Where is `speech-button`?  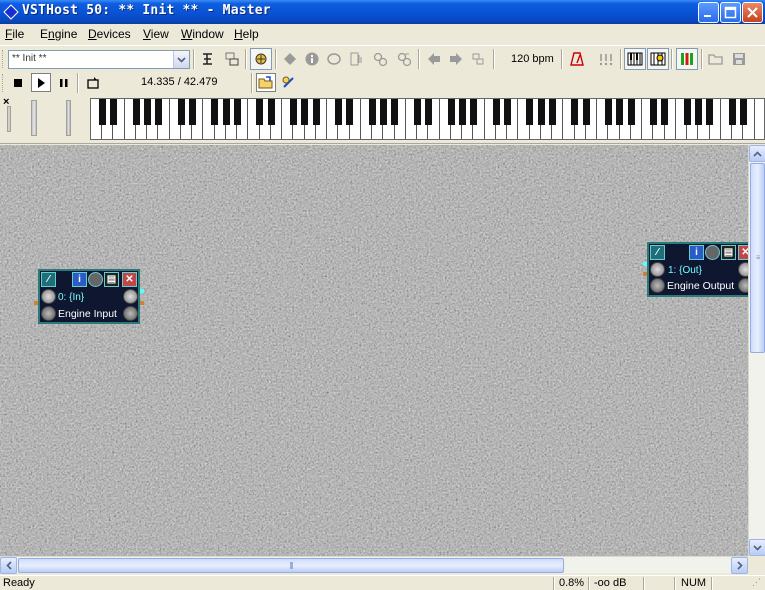
speech-button is located at coordinates (334, 59).